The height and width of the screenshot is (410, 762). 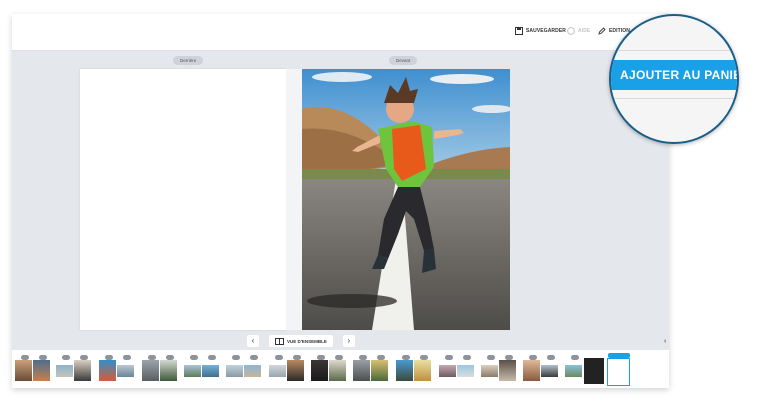 What do you see at coordinates (279, 341) in the screenshot?
I see `book-icon` at bounding box center [279, 341].